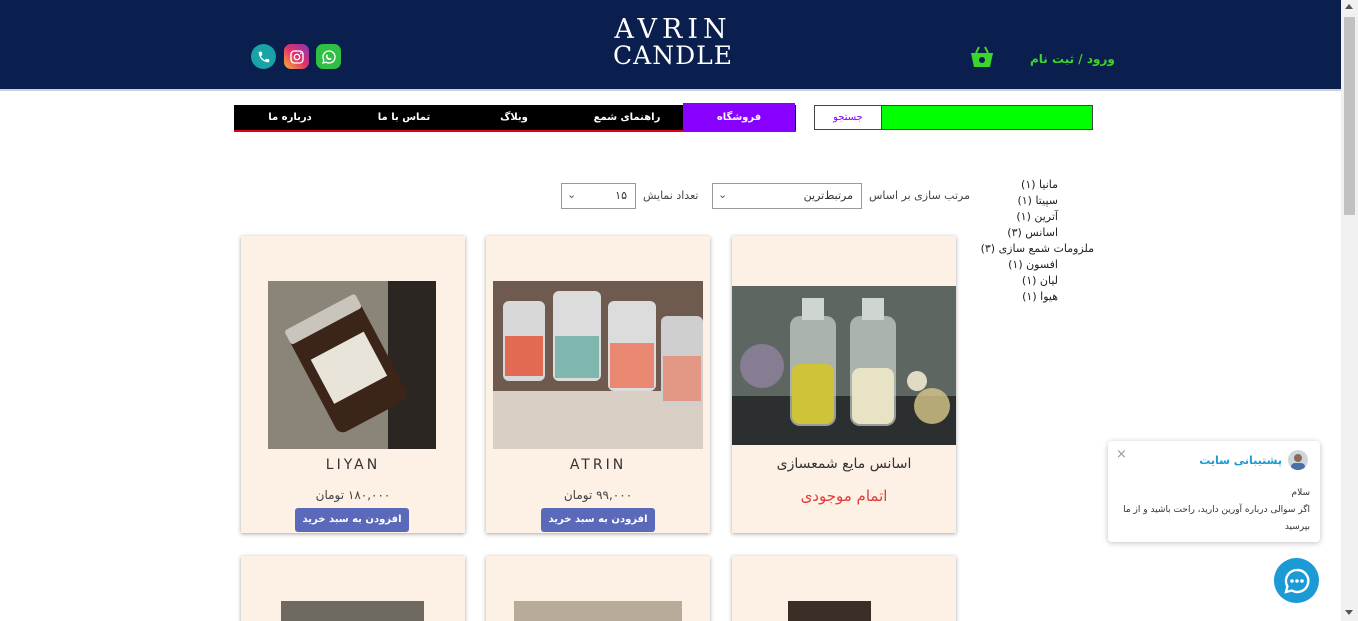 The height and width of the screenshot is (621, 1358). What do you see at coordinates (621, 195) in the screenshot?
I see `count-select-value: ۱۵` at bounding box center [621, 195].